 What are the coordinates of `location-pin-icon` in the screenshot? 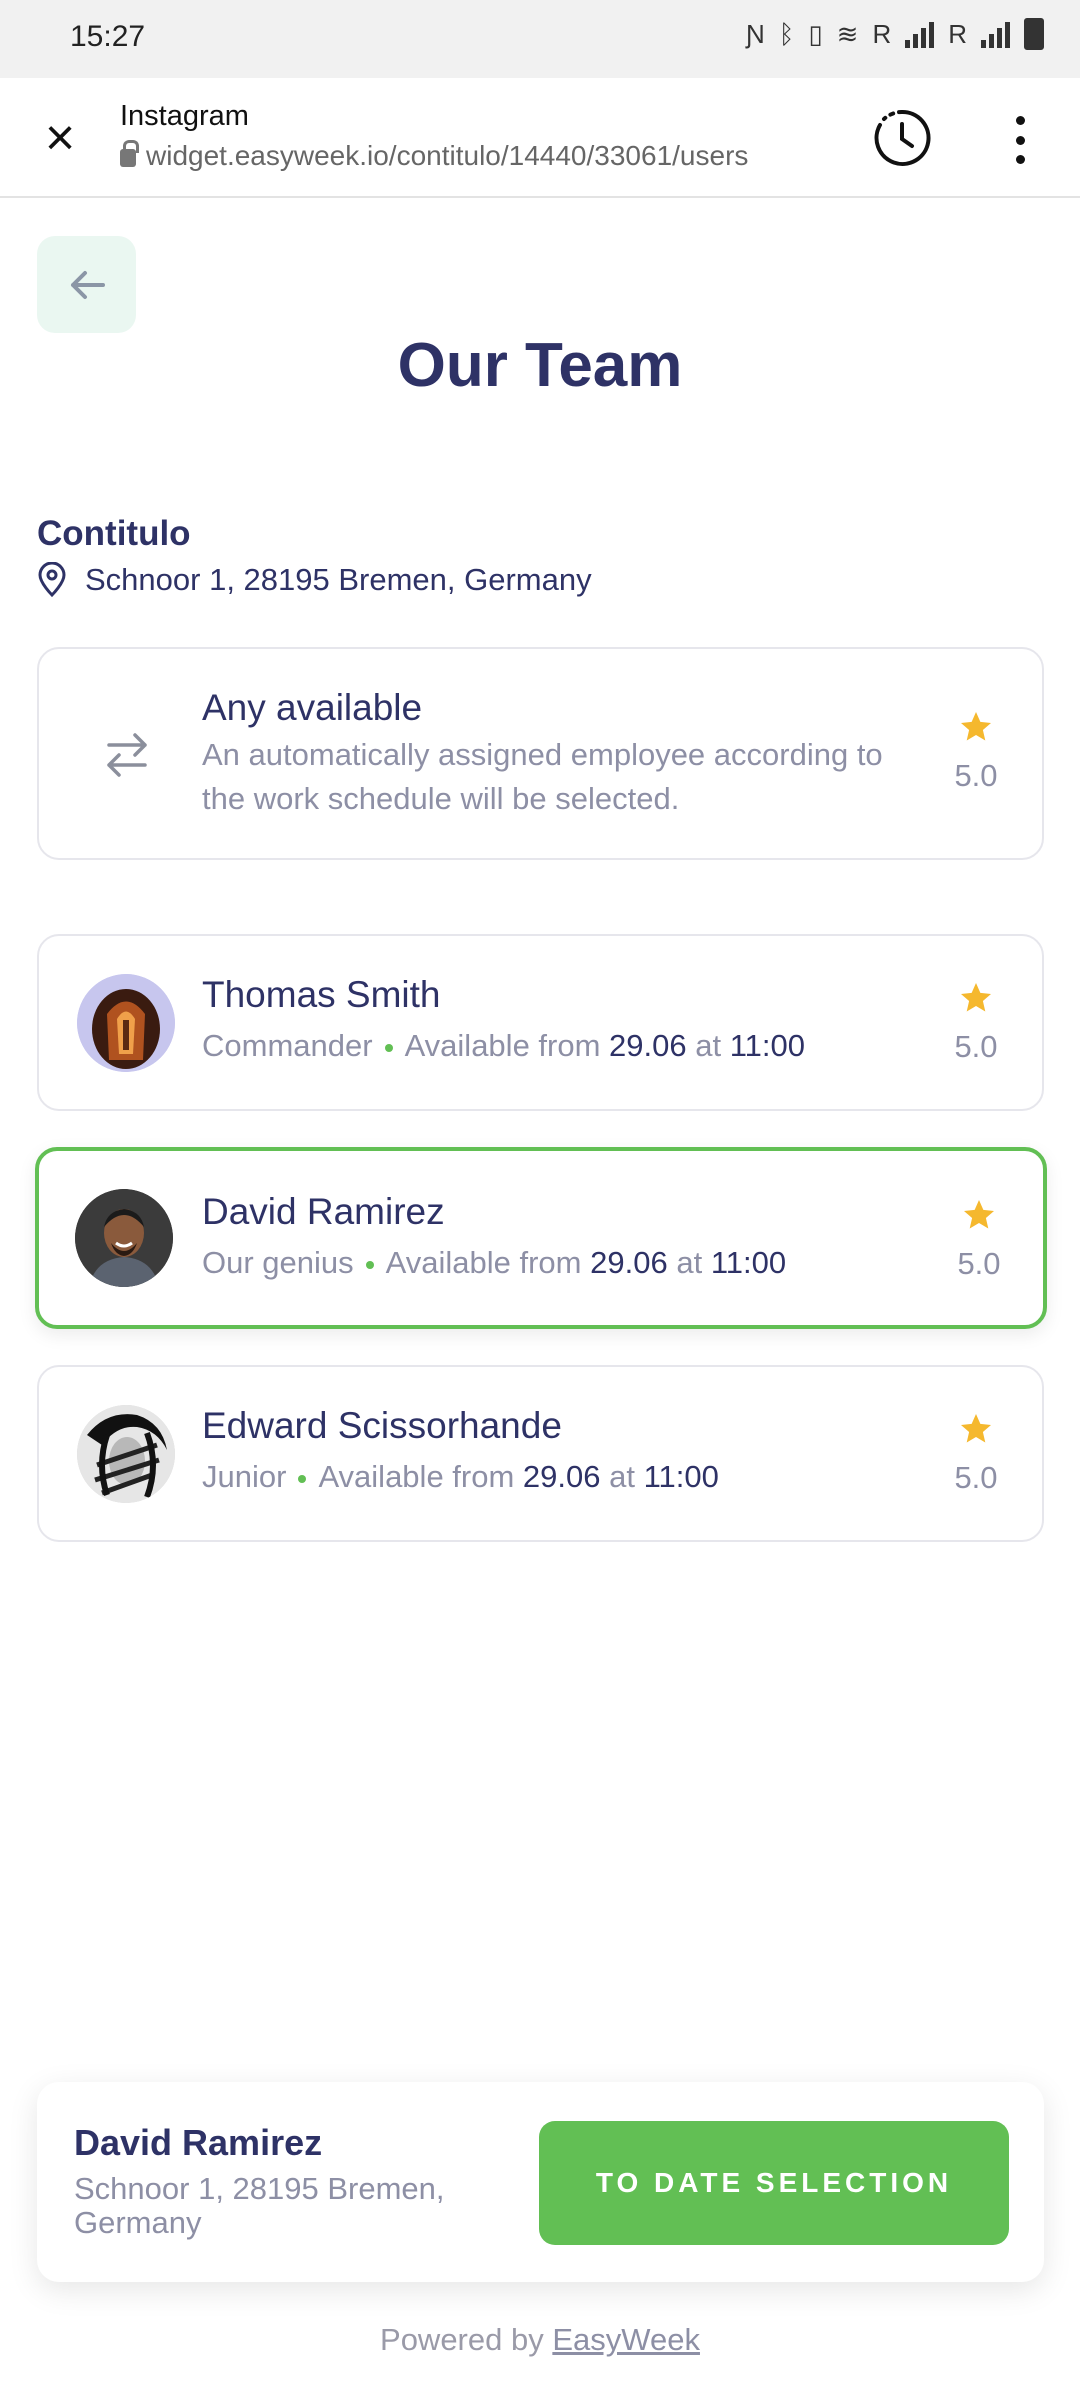 It's located at (52, 580).